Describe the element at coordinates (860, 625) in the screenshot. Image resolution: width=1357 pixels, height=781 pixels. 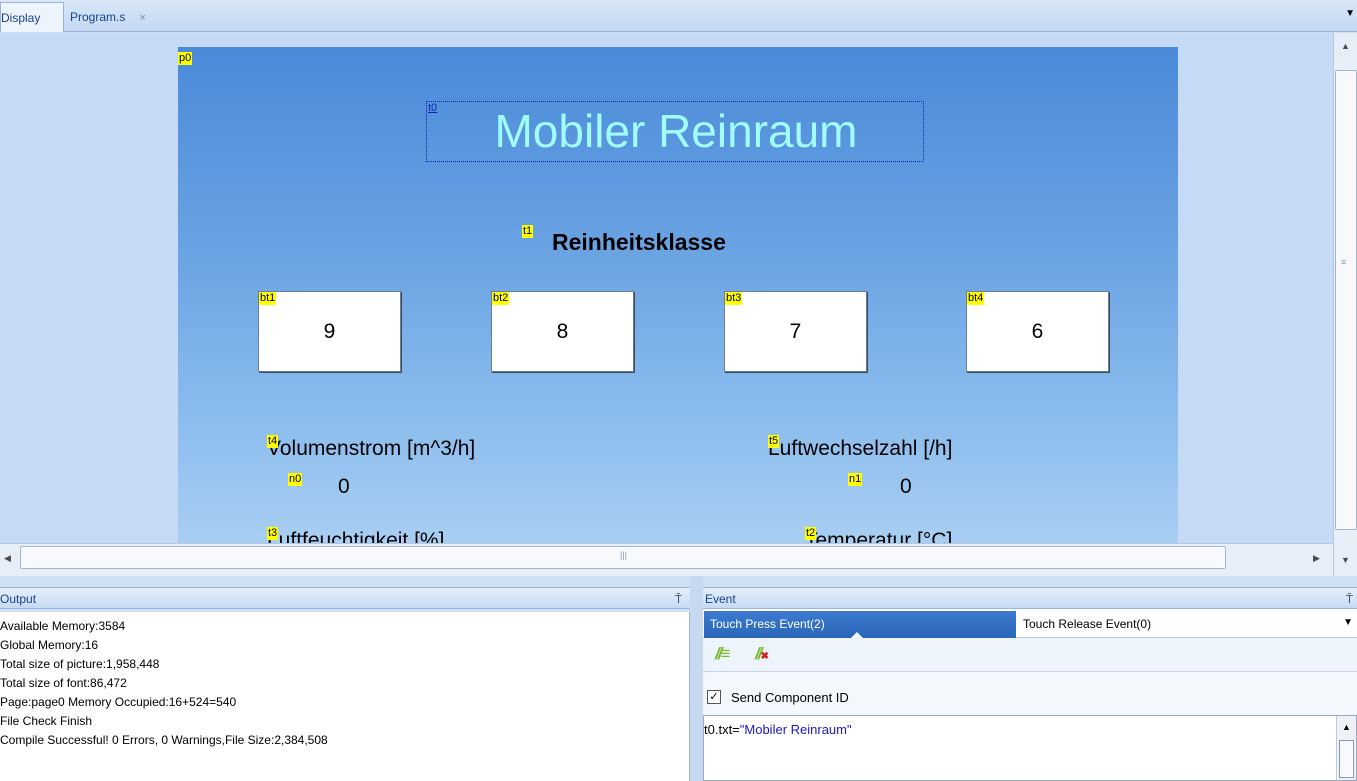
I see `tab-touch-press-event: Touch Press Event(2)` at that location.